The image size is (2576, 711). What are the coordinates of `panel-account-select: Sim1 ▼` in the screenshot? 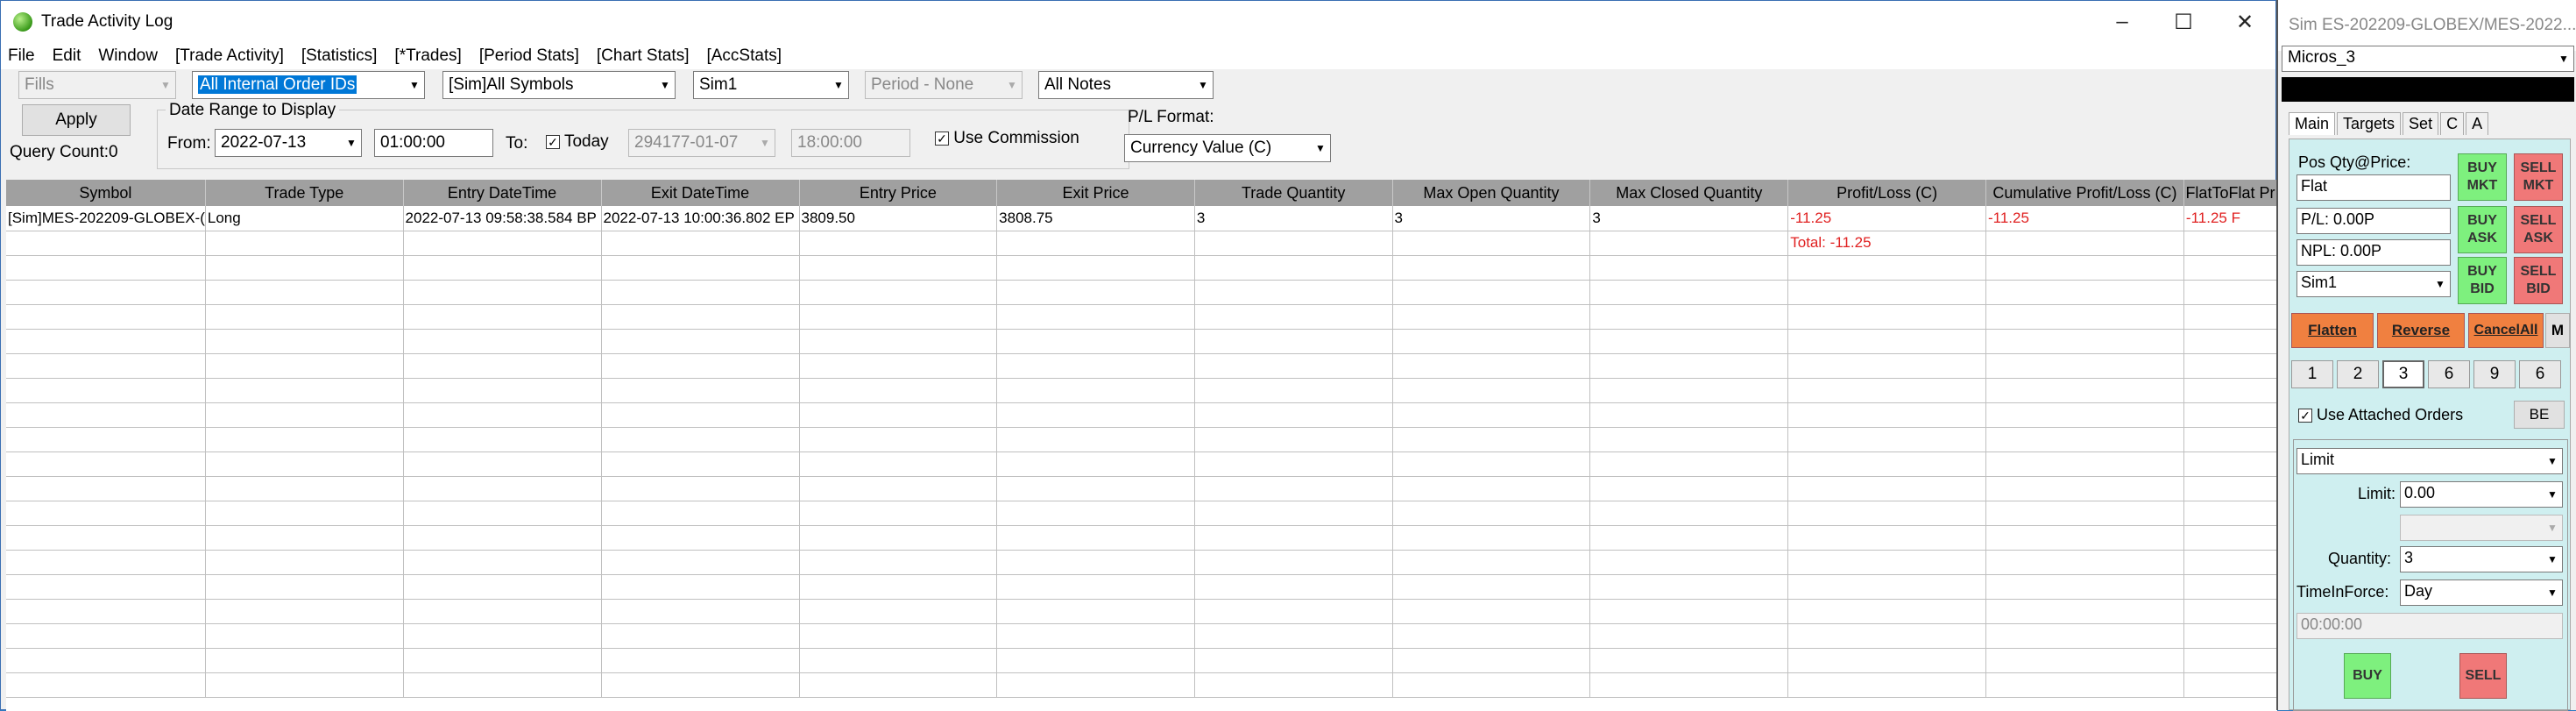 It's located at (2373, 284).